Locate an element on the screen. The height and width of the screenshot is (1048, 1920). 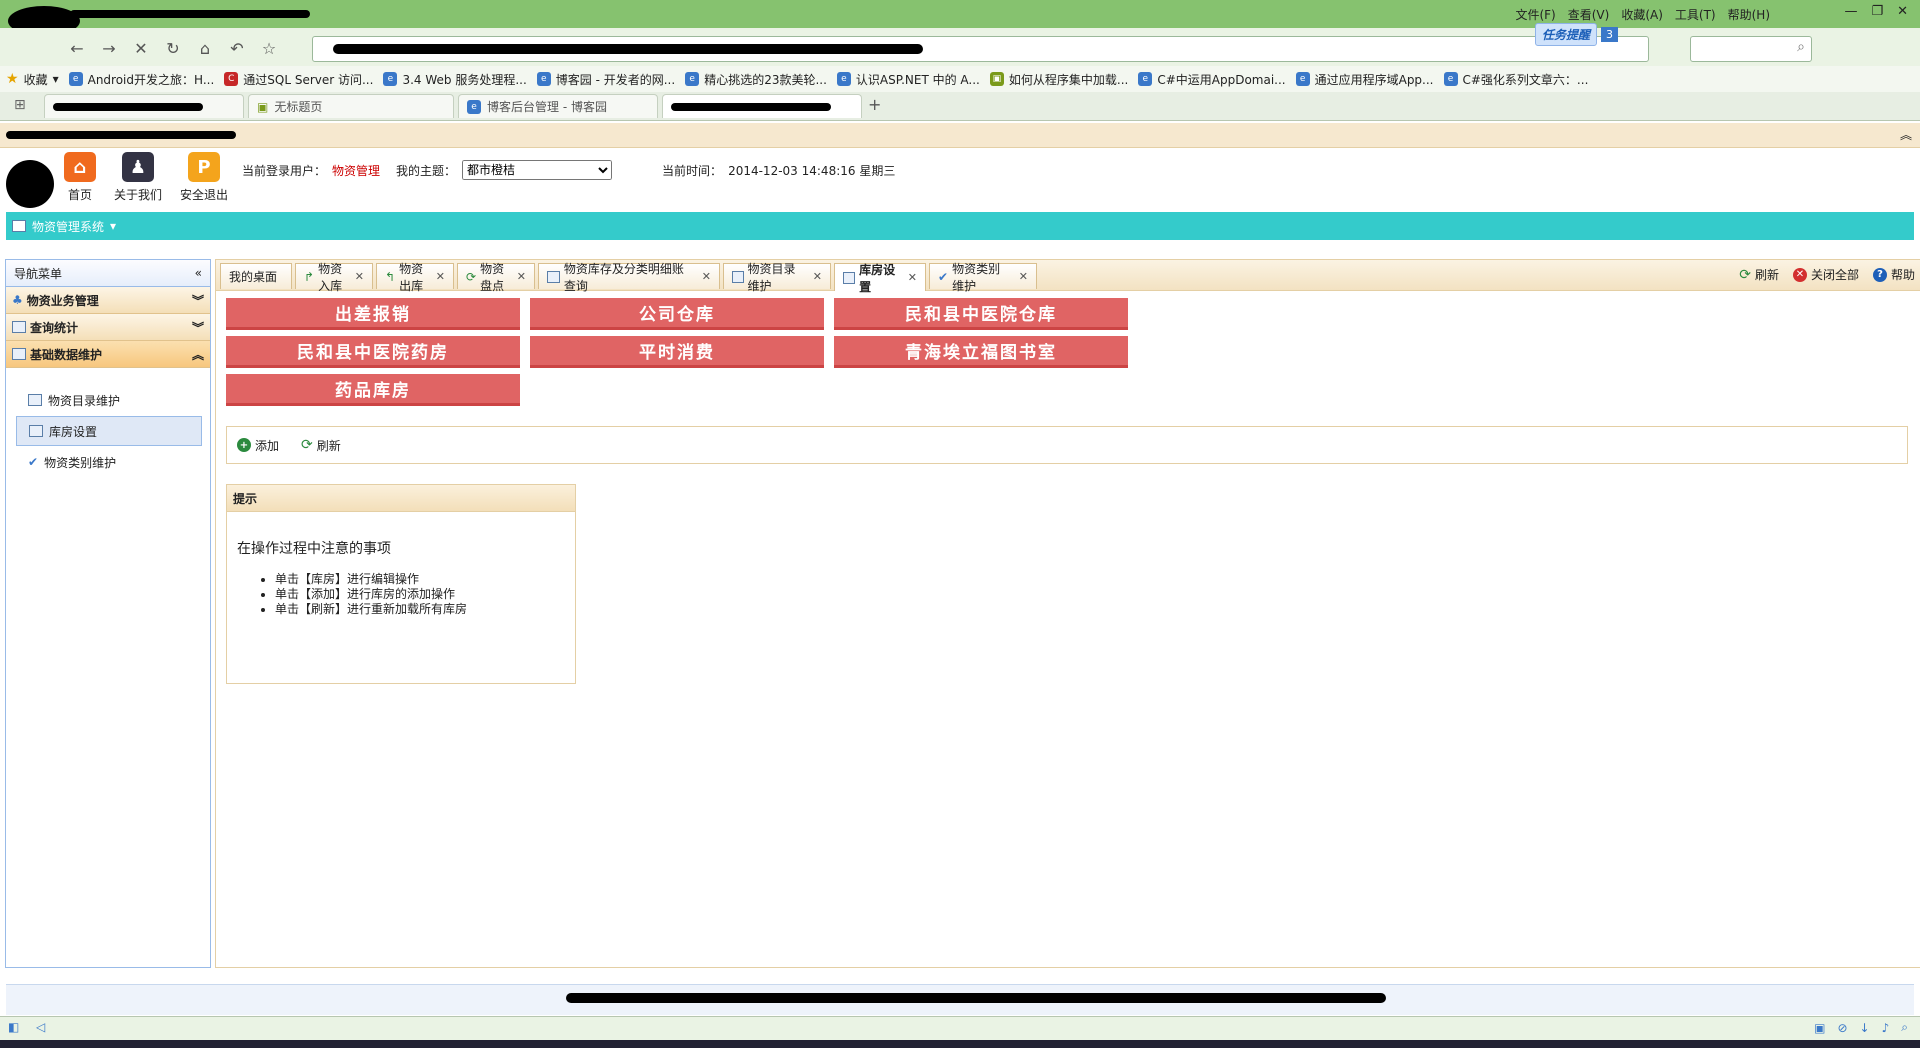
stop-icon: ✕ is located at coordinates (141, 48).